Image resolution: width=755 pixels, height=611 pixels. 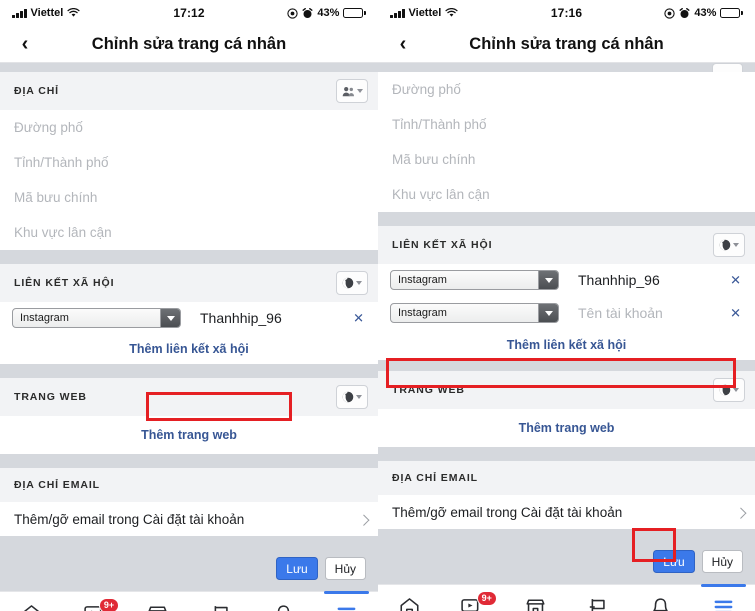 I want to click on active-tab-indicator, so click(x=346, y=592).